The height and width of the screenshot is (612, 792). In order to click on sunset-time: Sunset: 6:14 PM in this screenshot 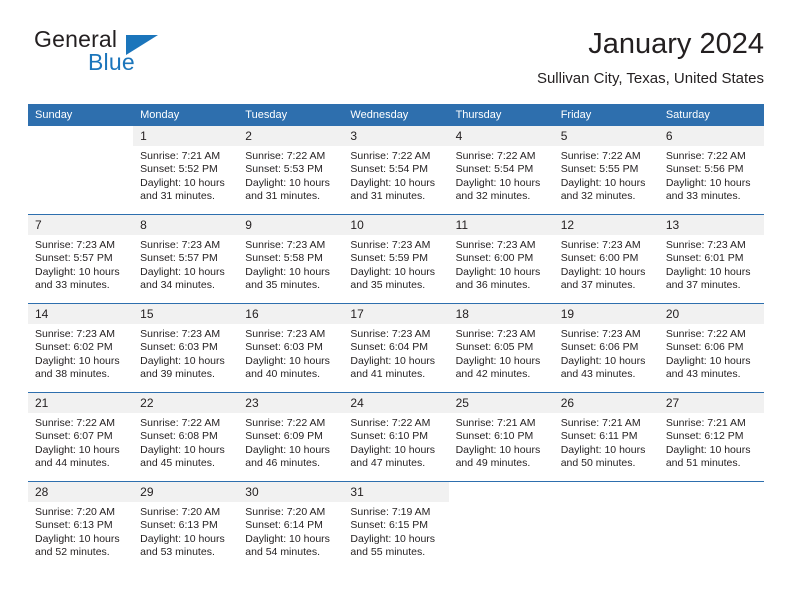, I will do `click(284, 525)`.